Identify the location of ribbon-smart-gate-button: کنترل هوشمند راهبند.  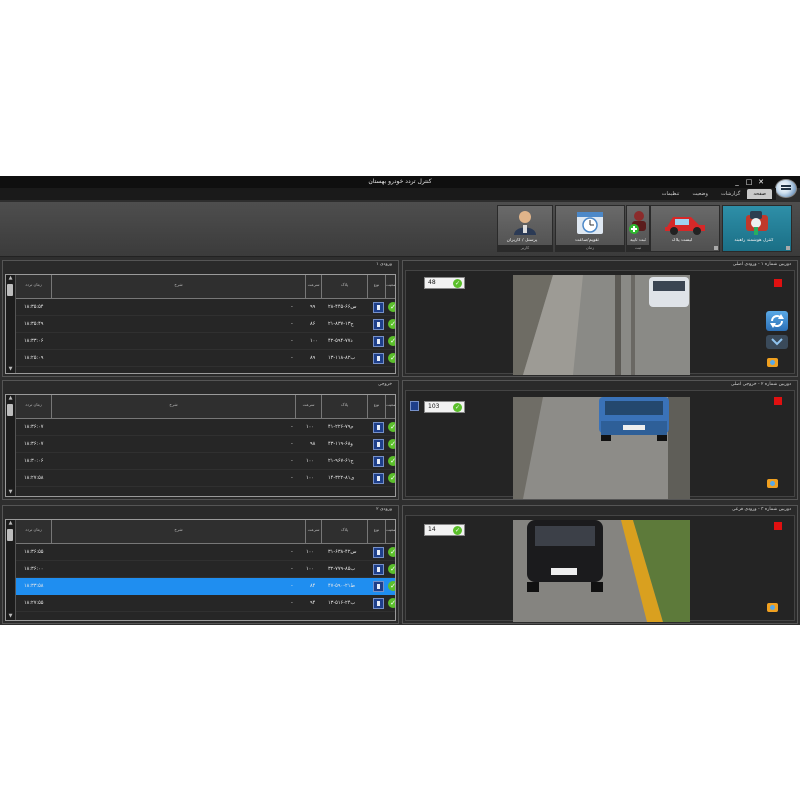
(757, 228).